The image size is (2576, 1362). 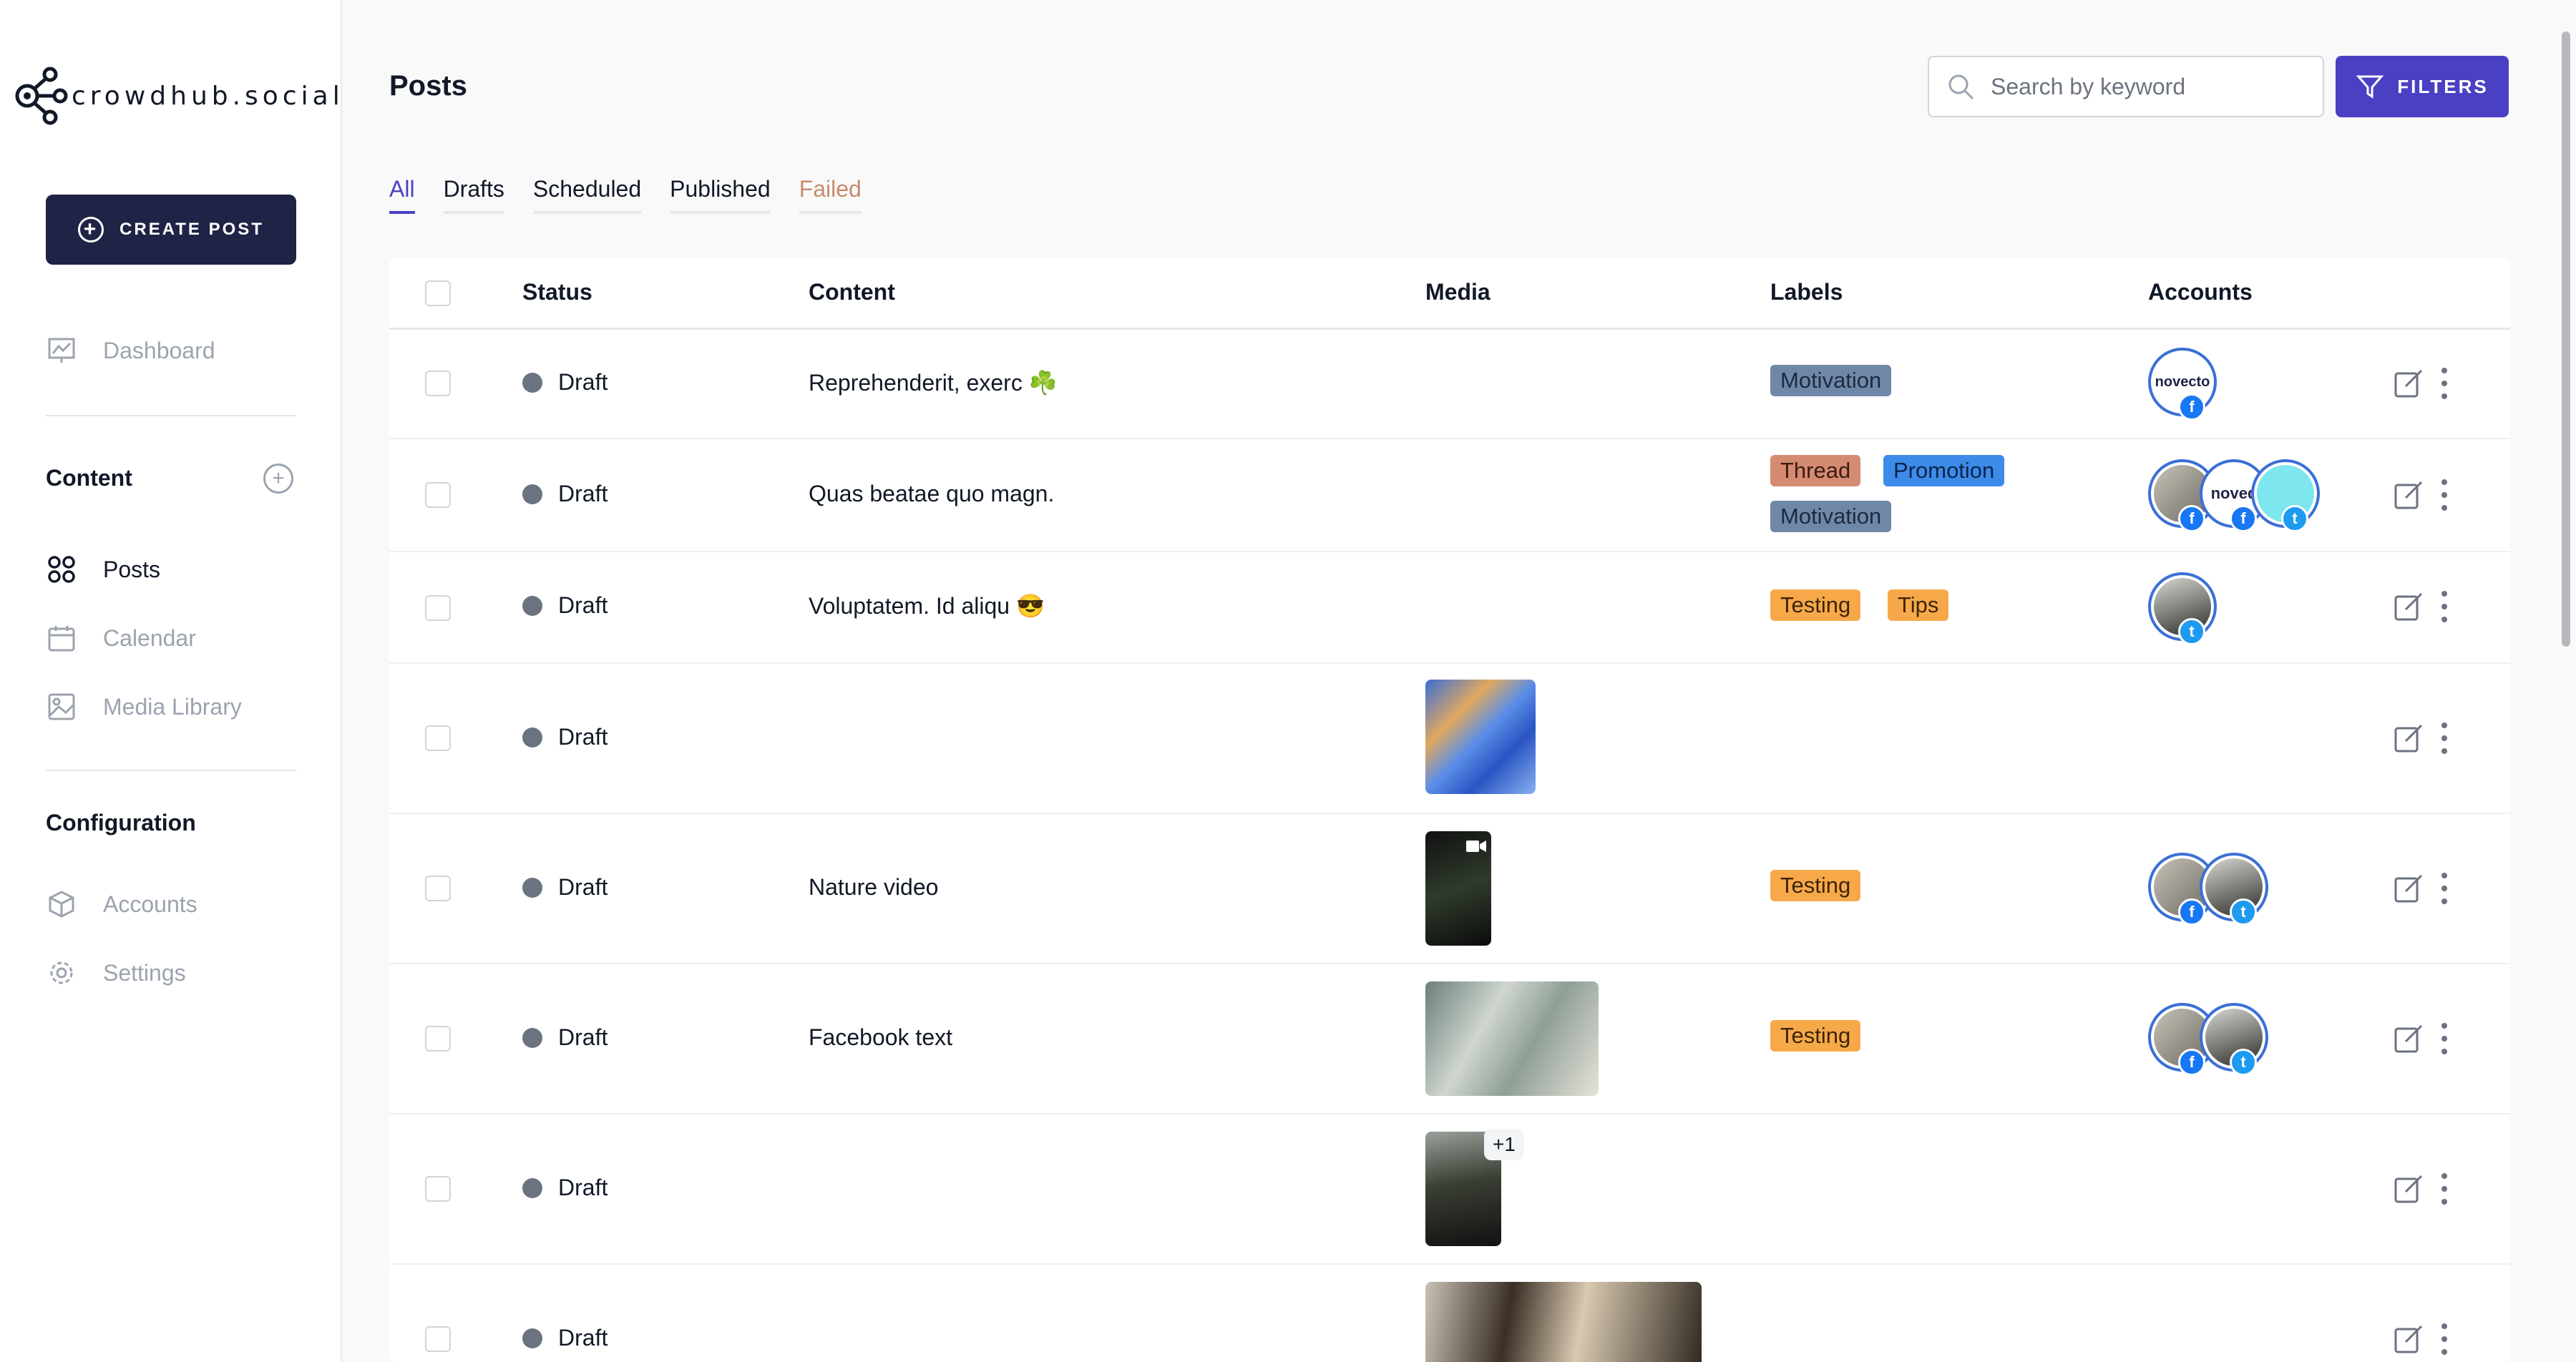 What do you see at coordinates (61, 706) in the screenshot?
I see `image-icon` at bounding box center [61, 706].